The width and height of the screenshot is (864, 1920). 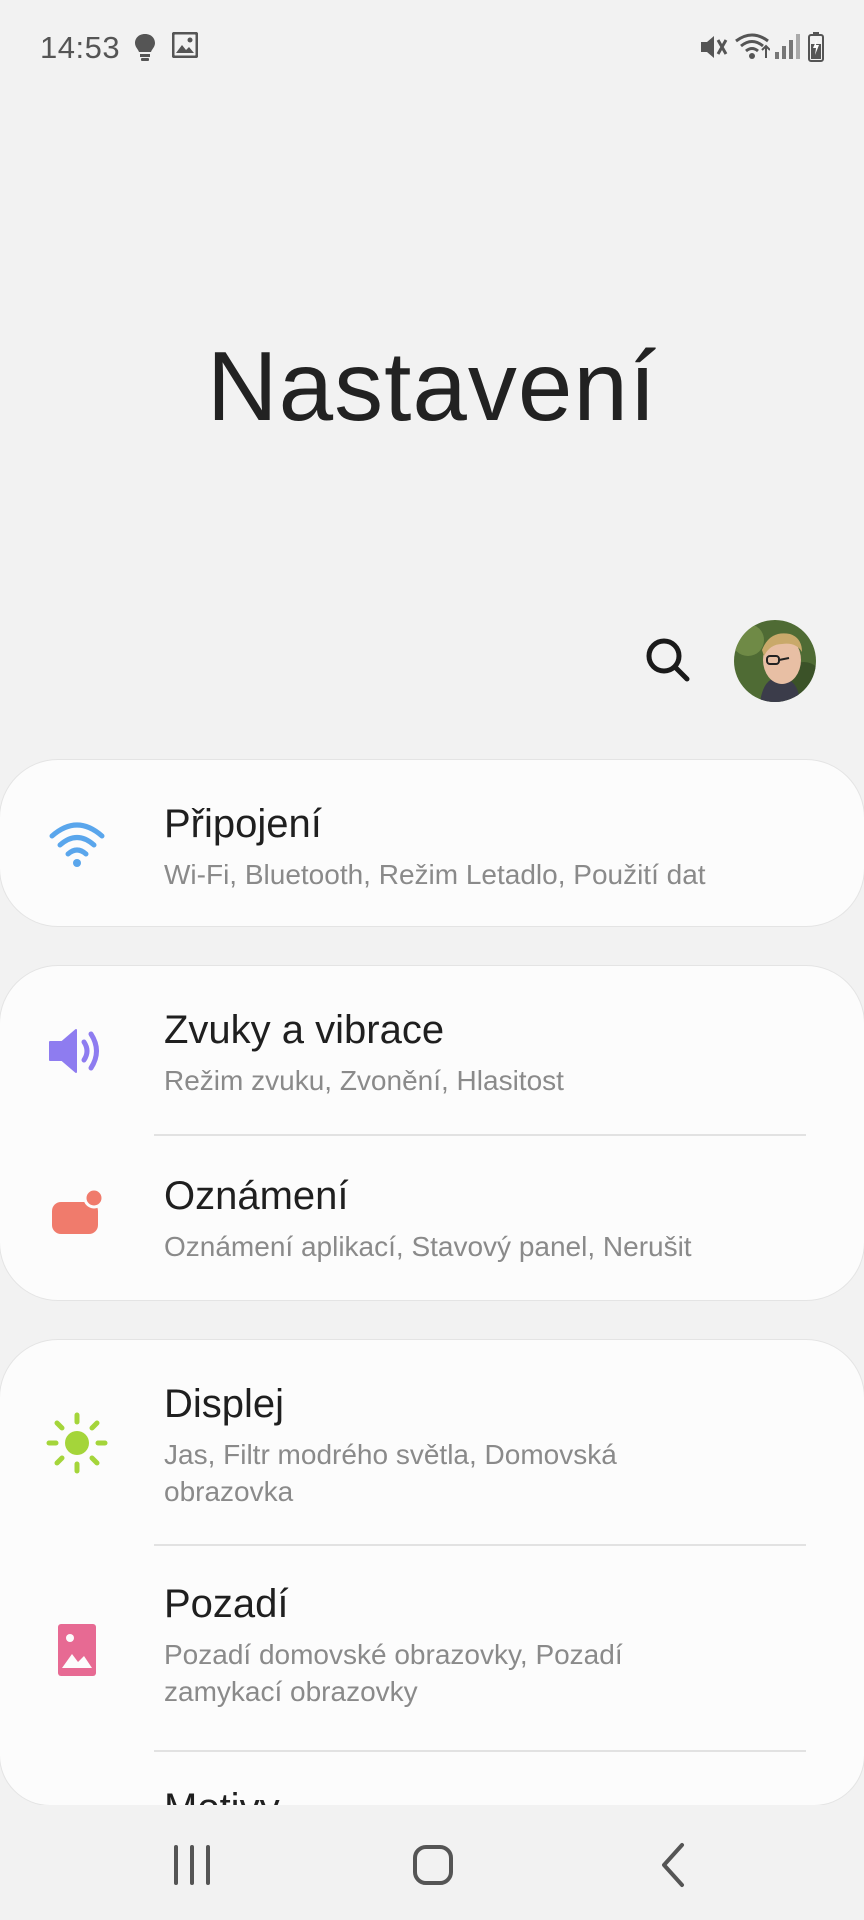 I want to click on item-subtitle: Režim zvuku, Zvonění, Hlasitost, so click(x=364, y=1080).